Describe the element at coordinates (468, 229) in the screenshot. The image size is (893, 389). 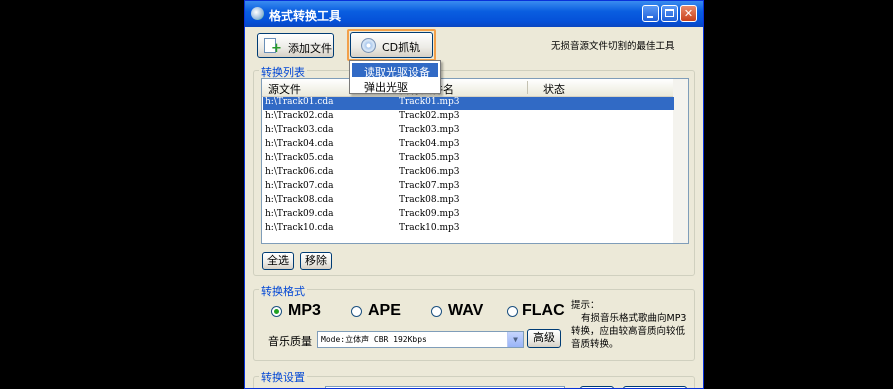
I see `table-row: h:\Track10.cda Track10.mp3` at that location.